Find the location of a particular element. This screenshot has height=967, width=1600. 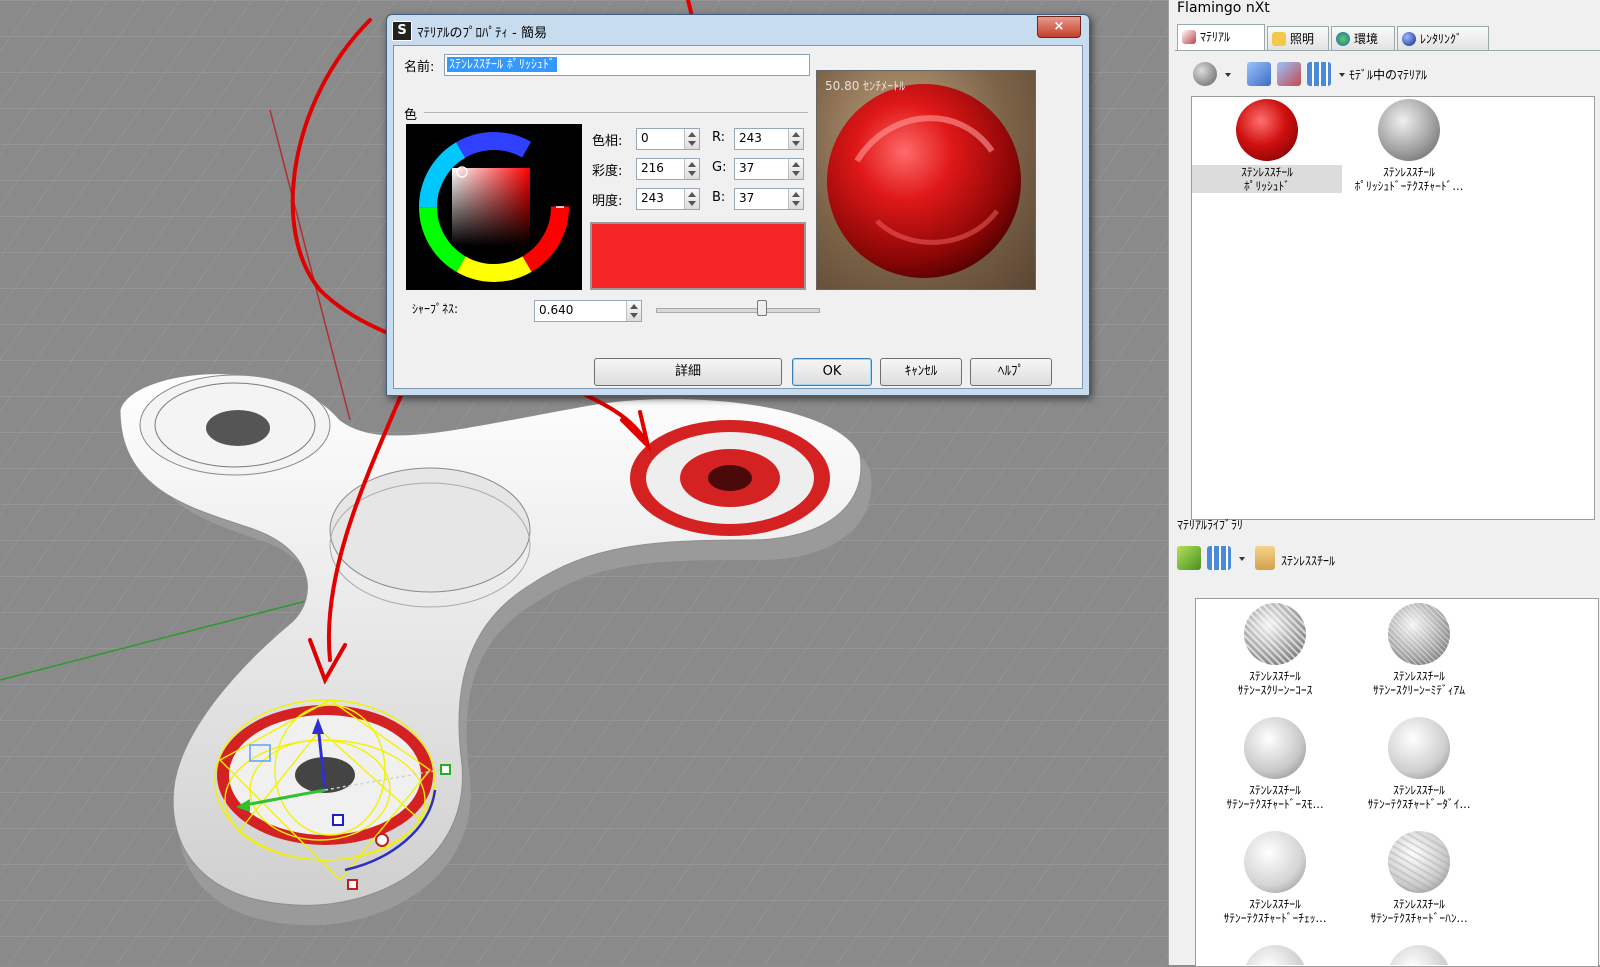

green-label: G: is located at coordinates (719, 167).